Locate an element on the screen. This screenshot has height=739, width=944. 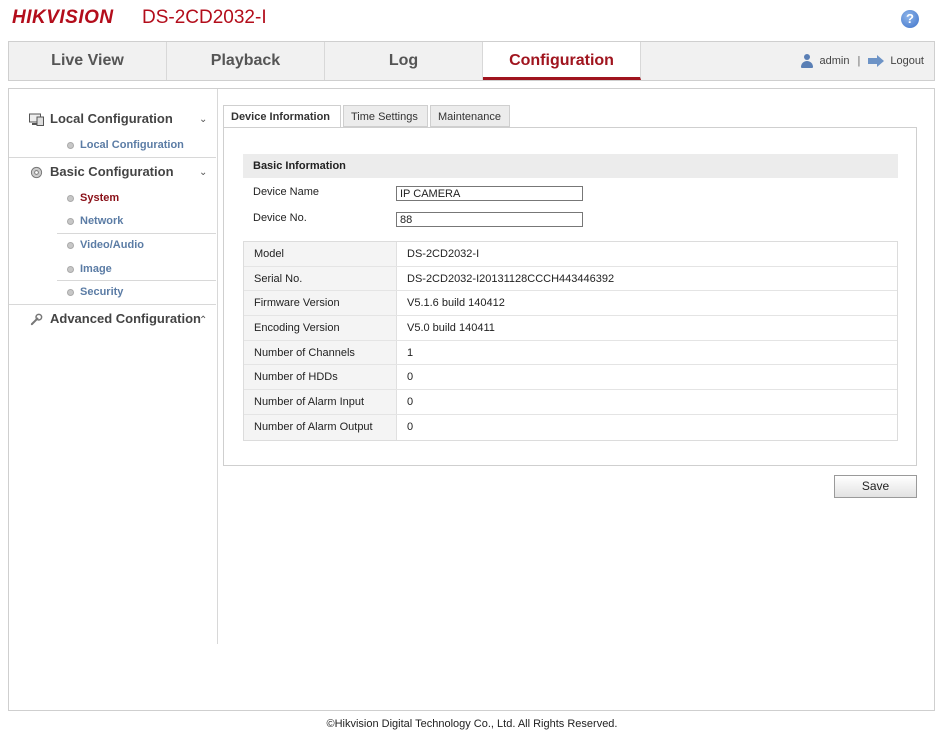
sidebar-item-security: Security is located at coordinates (95, 292).